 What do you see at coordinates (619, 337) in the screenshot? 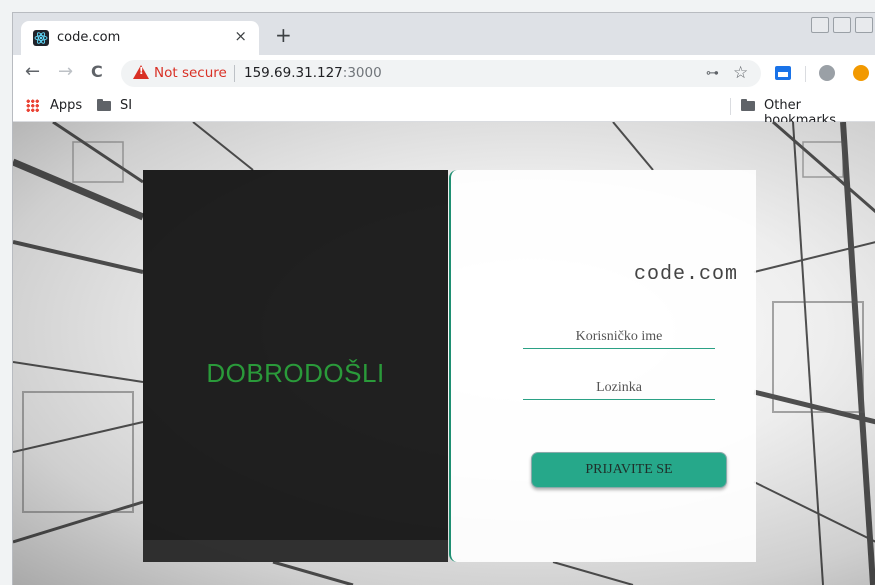
I see `username-field` at bounding box center [619, 337].